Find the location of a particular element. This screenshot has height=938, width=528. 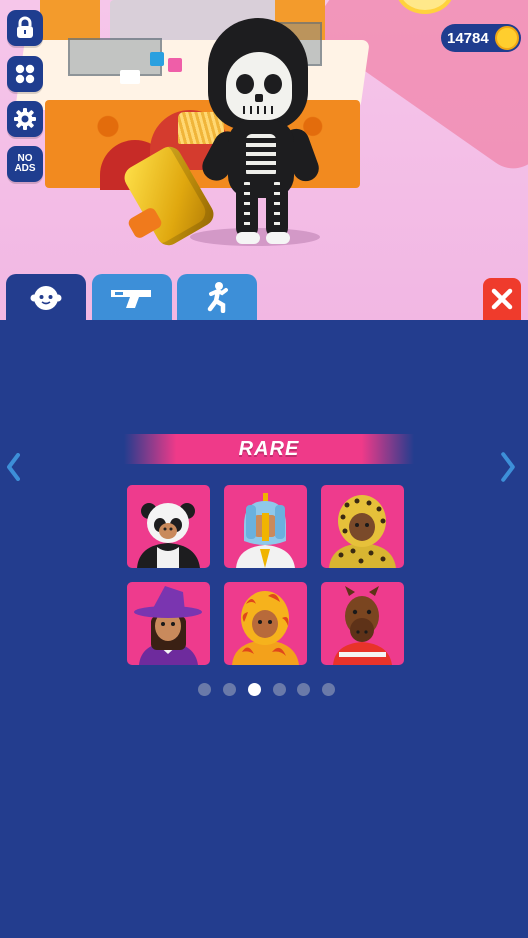

horse-avatar-icon is located at coordinates (362, 625).